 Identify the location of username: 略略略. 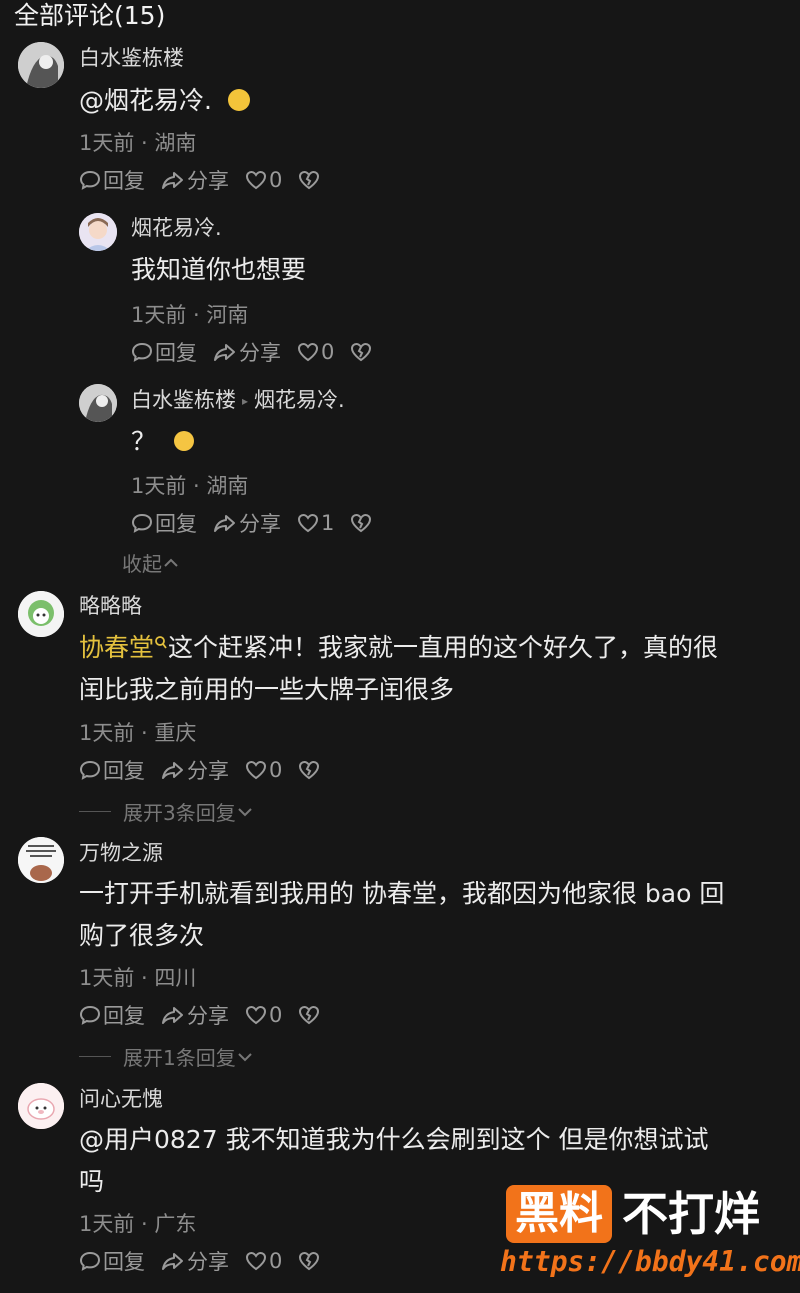
(110, 605).